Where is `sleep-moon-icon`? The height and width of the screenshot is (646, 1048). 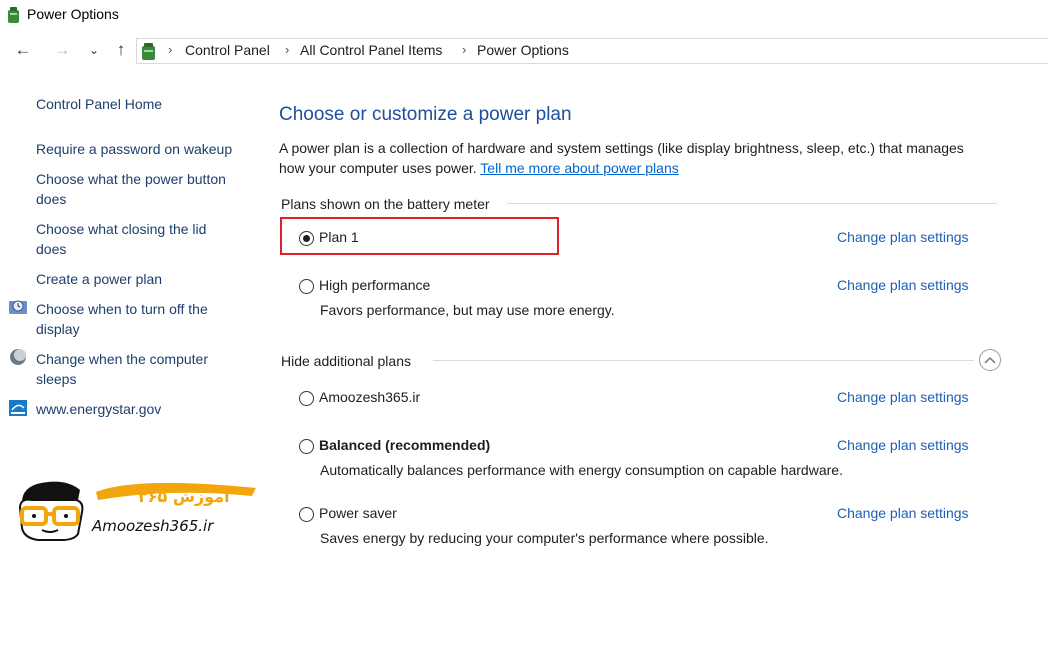
sleep-moon-icon is located at coordinates (18, 357).